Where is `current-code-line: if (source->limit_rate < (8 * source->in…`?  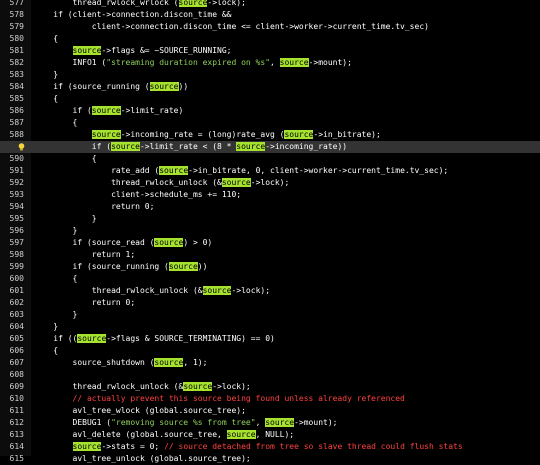
current-code-line: if (source->limit_rate < (8 * source->in… is located at coordinates (270, 147).